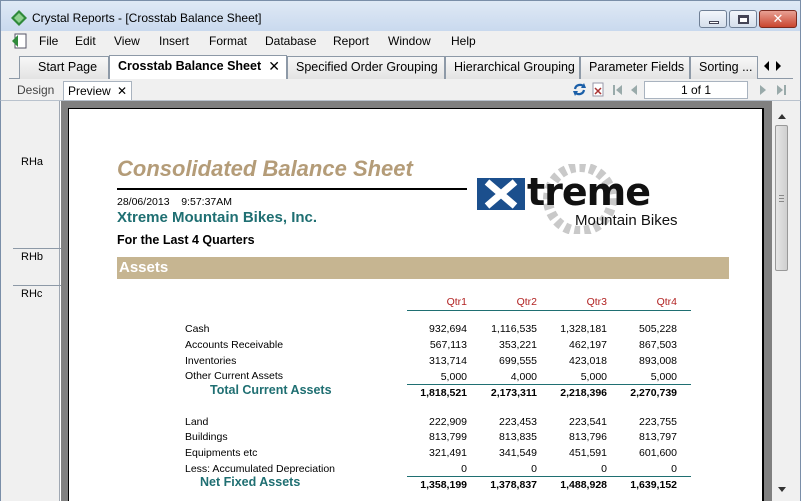 Image resolution: width=801 pixels, height=501 pixels. Describe the element at coordinates (423, 268) in the screenshot. I see `assets-section-header: Assets` at that location.